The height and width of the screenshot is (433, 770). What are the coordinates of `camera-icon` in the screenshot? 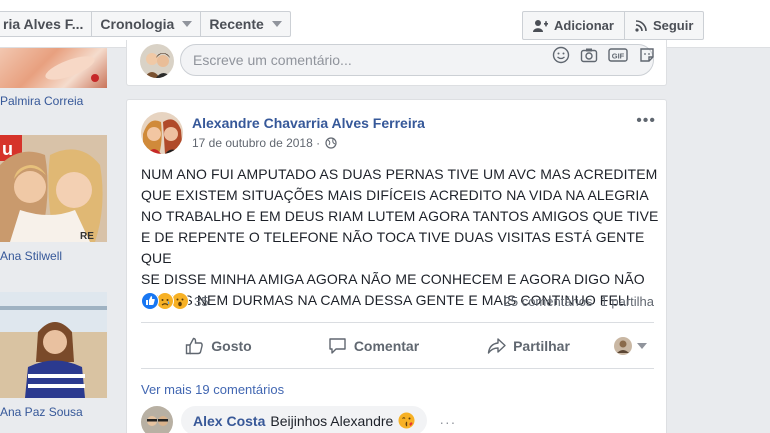 It's located at (589, 55).